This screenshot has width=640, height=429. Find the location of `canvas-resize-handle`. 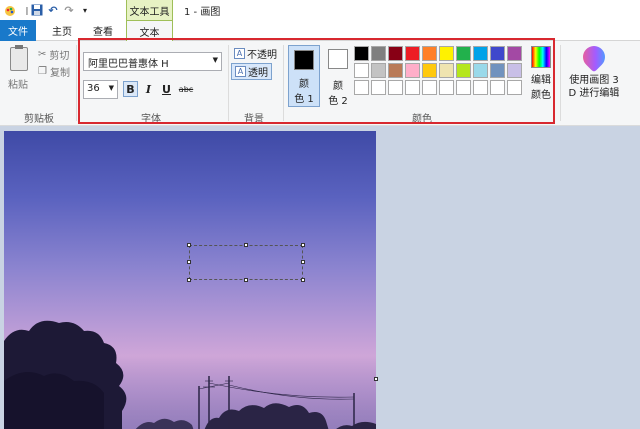

canvas-resize-handle is located at coordinates (376, 379).